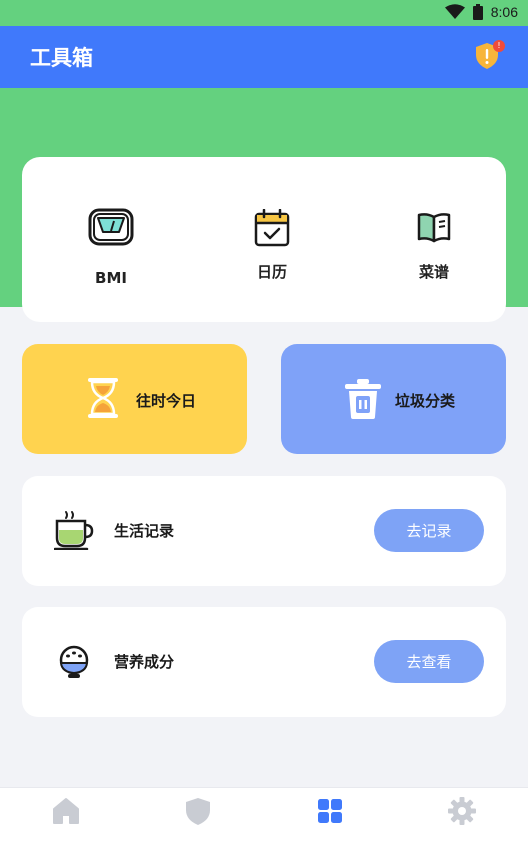 This screenshot has height=842, width=528. Describe the element at coordinates (454, 11) in the screenshot. I see `wifi-icon` at that location.